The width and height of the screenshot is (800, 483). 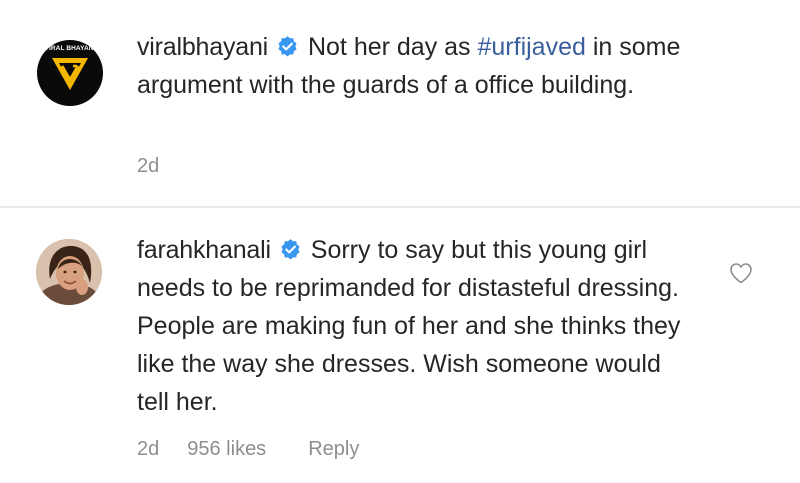 I want to click on comment-username: farahkhanali, so click(x=204, y=250).